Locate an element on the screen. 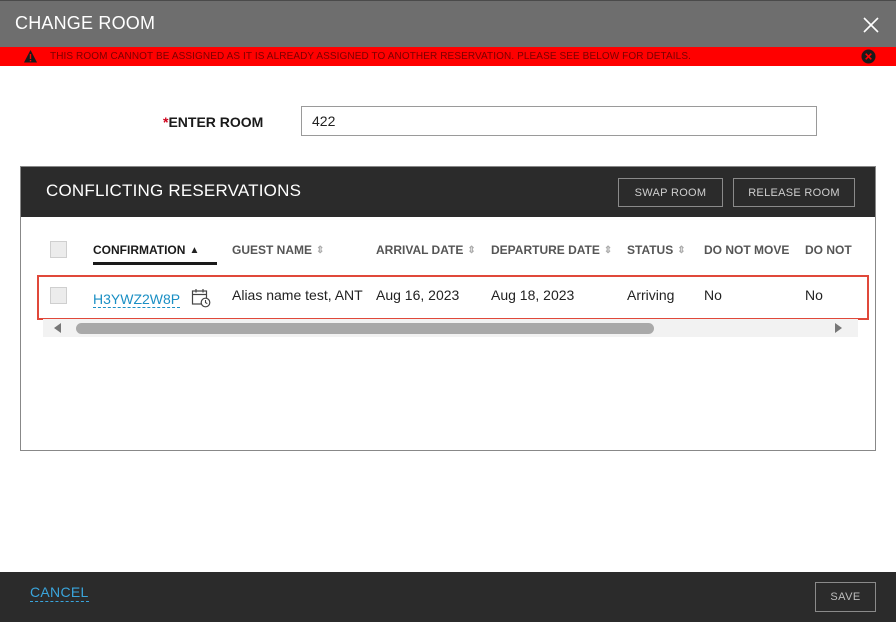  column-header-do-not: DO NOT is located at coordinates (828, 250).